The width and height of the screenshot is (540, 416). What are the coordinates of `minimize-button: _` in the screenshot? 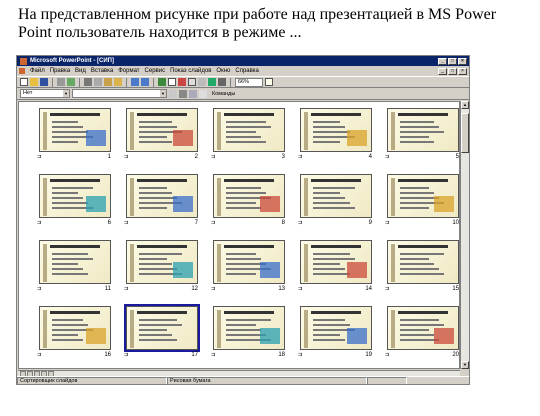 It's located at (442, 61).